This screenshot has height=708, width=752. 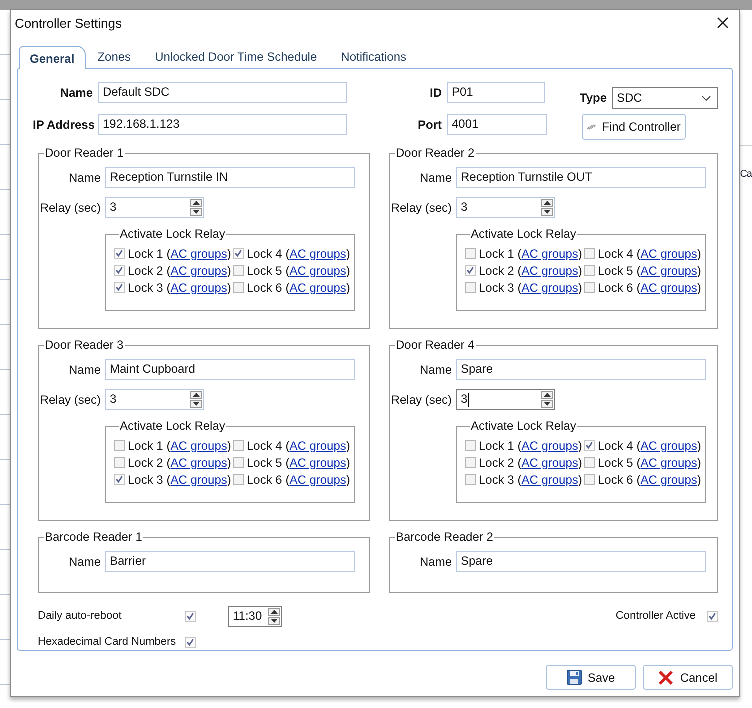 I want to click on field-label: ID, so click(x=435, y=93).